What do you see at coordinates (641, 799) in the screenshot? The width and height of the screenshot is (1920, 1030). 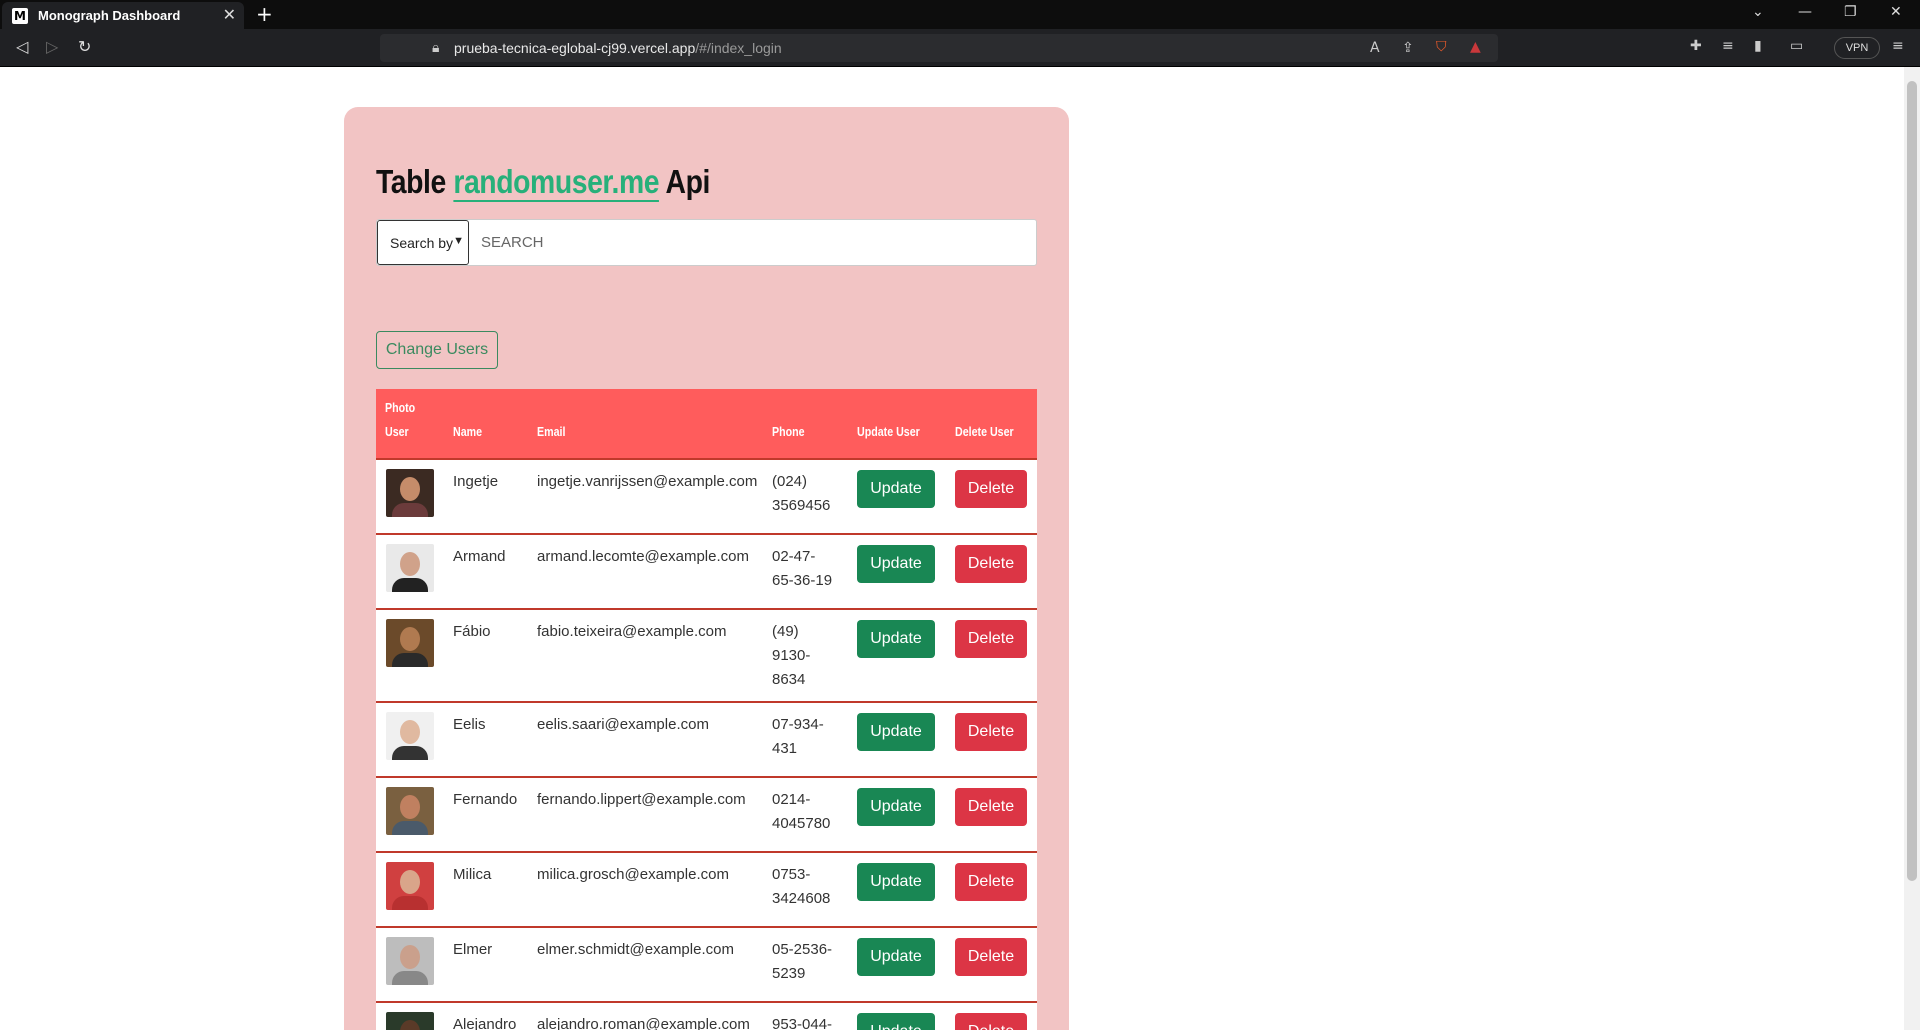 I see `user-email: fernando.lippert@example.com` at bounding box center [641, 799].